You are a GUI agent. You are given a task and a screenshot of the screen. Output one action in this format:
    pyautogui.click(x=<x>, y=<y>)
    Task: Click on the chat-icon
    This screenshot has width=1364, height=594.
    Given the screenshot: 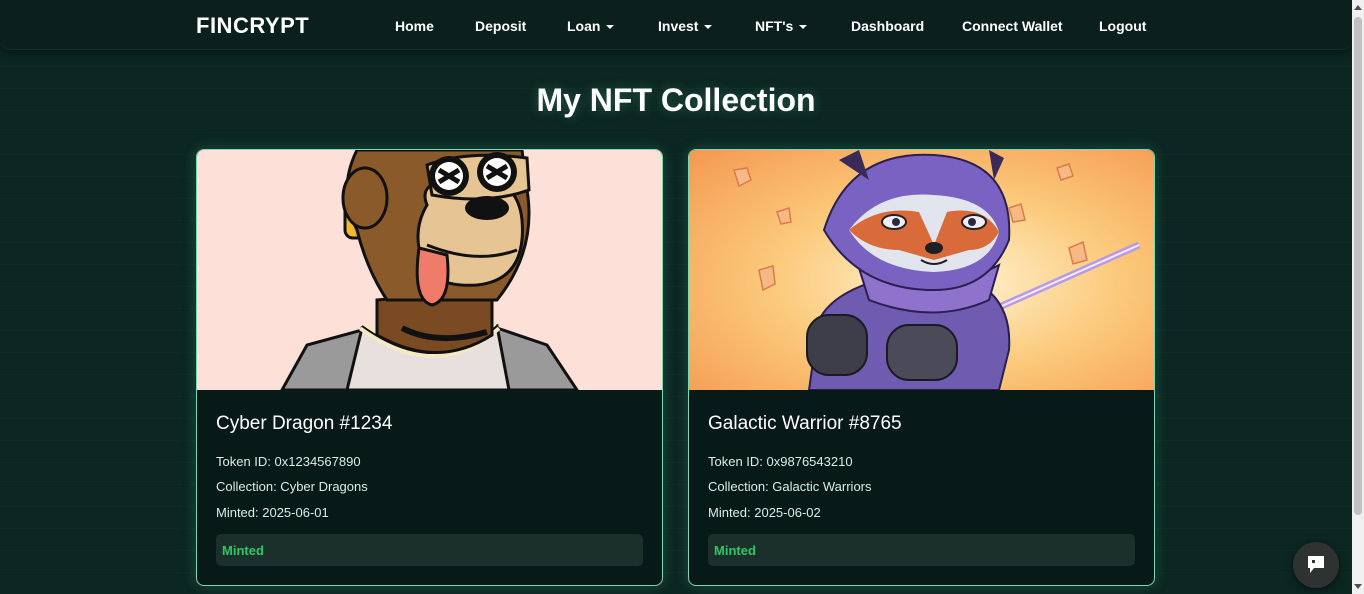 What is the action you would take?
    pyautogui.click(x=1316, y=564)
    